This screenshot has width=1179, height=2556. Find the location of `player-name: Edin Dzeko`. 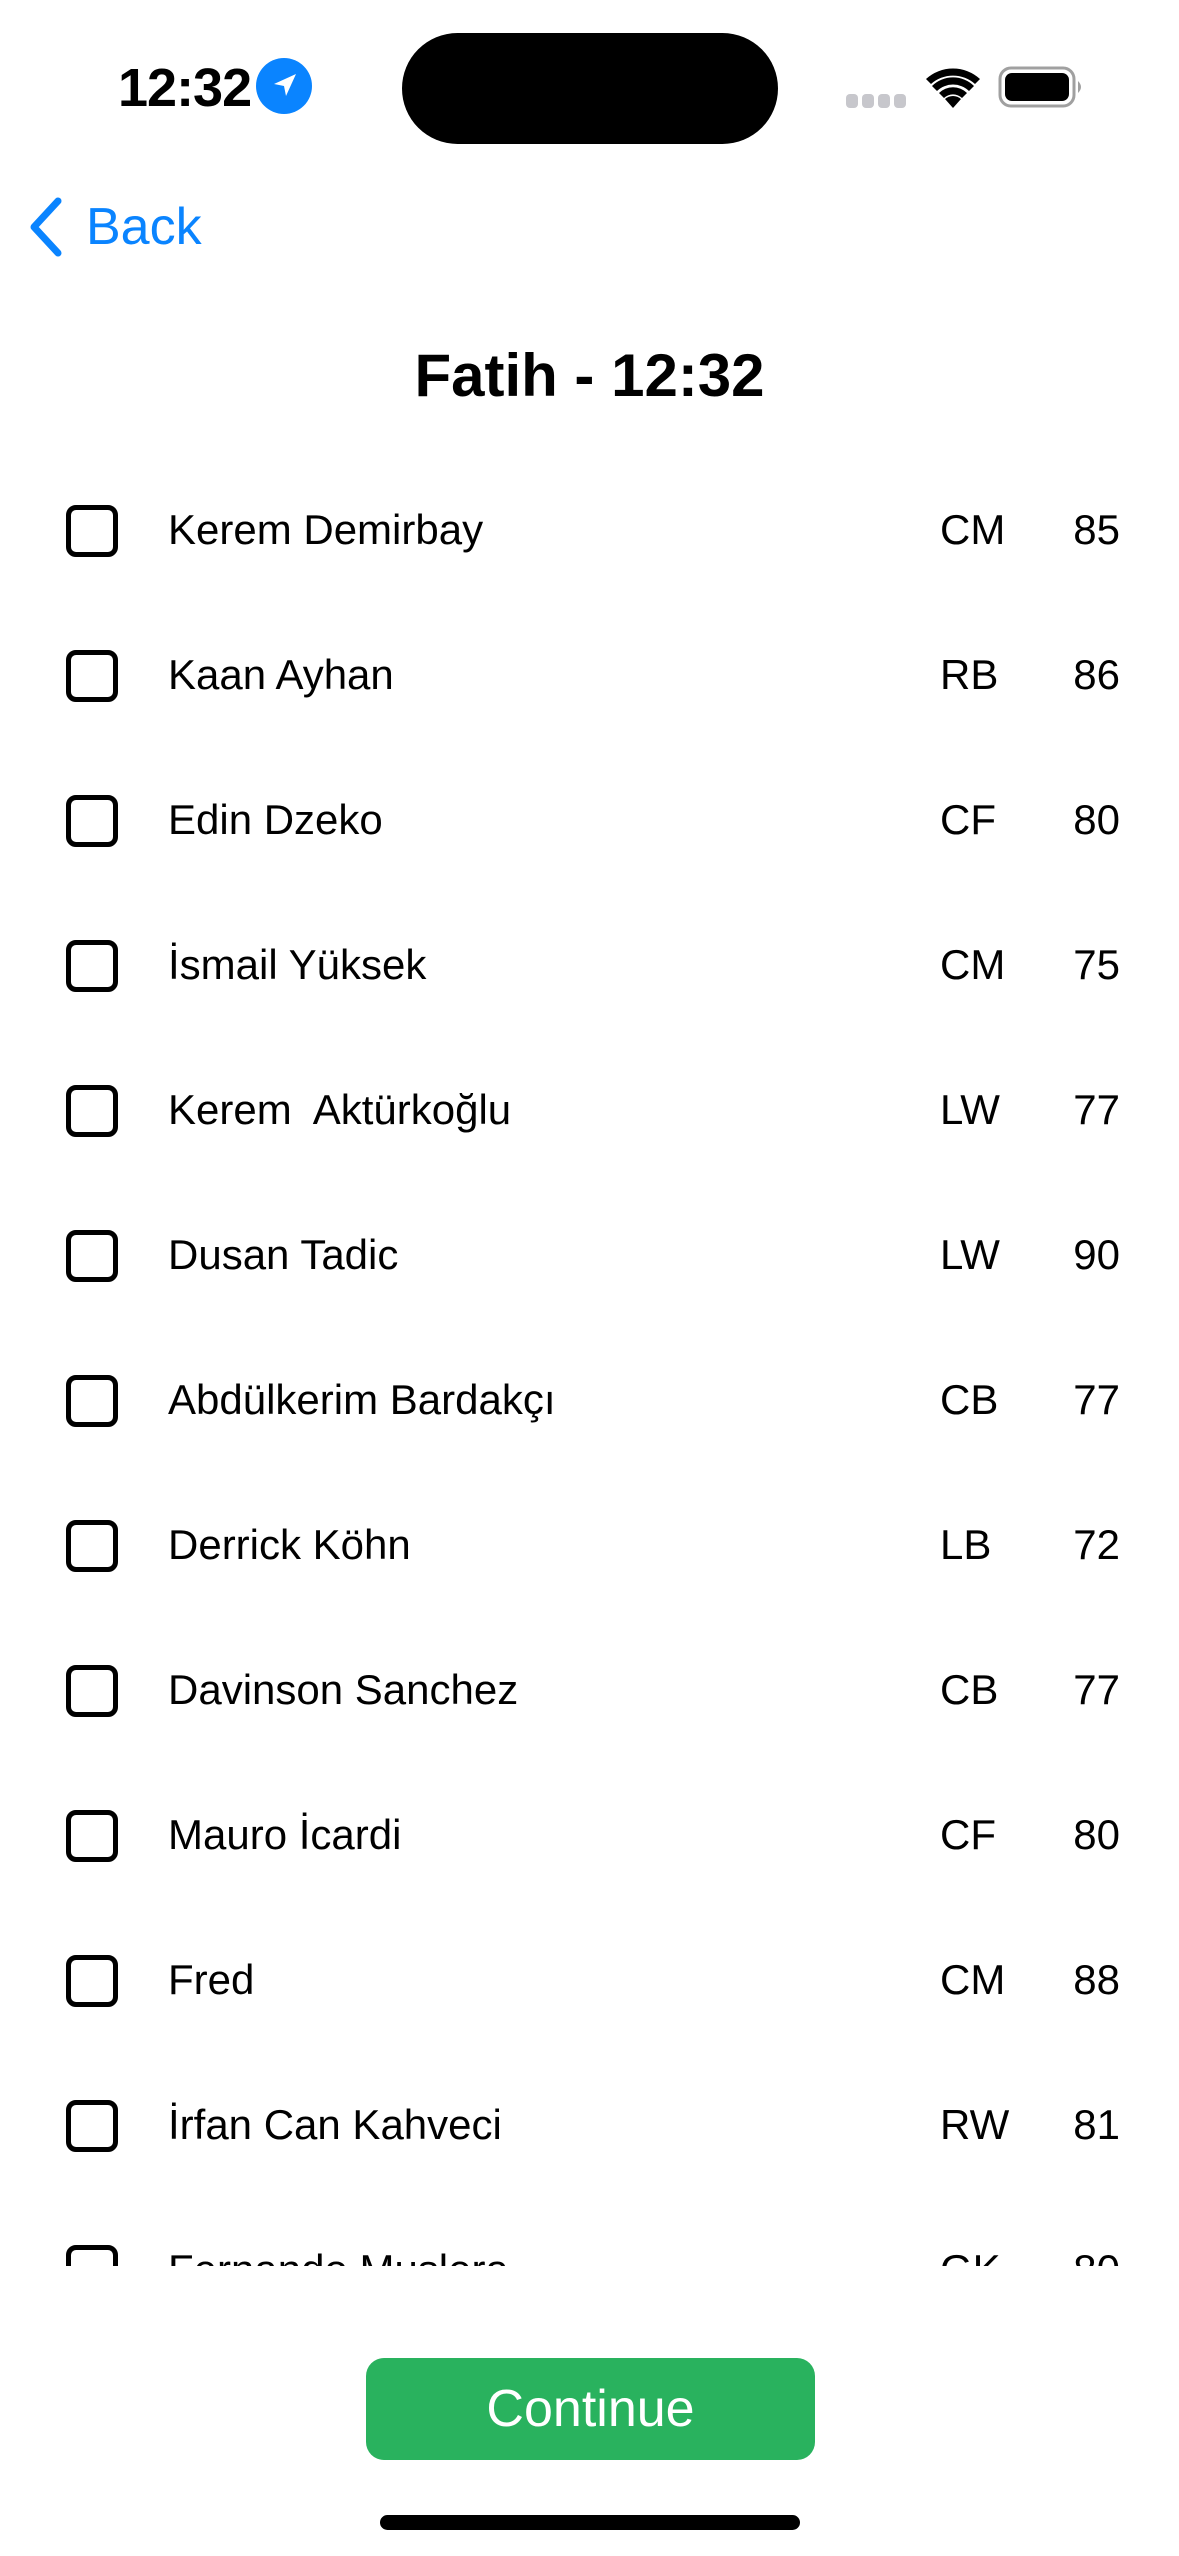

player-name: Edin Dzeko is located at coordinates (275, 819).